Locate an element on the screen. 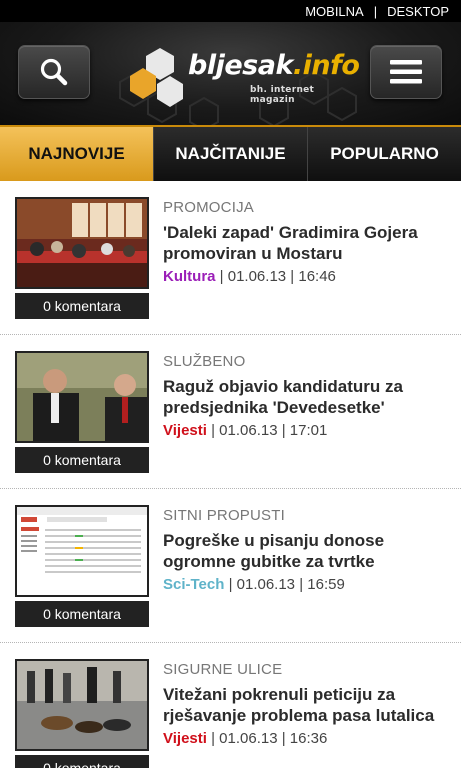 Image resolution: width=461 pixels, height=768 pixels. tab-bar: NAJNOVIJE NAJČITANIJE POPULARNO is located at coordinates (230, 153).